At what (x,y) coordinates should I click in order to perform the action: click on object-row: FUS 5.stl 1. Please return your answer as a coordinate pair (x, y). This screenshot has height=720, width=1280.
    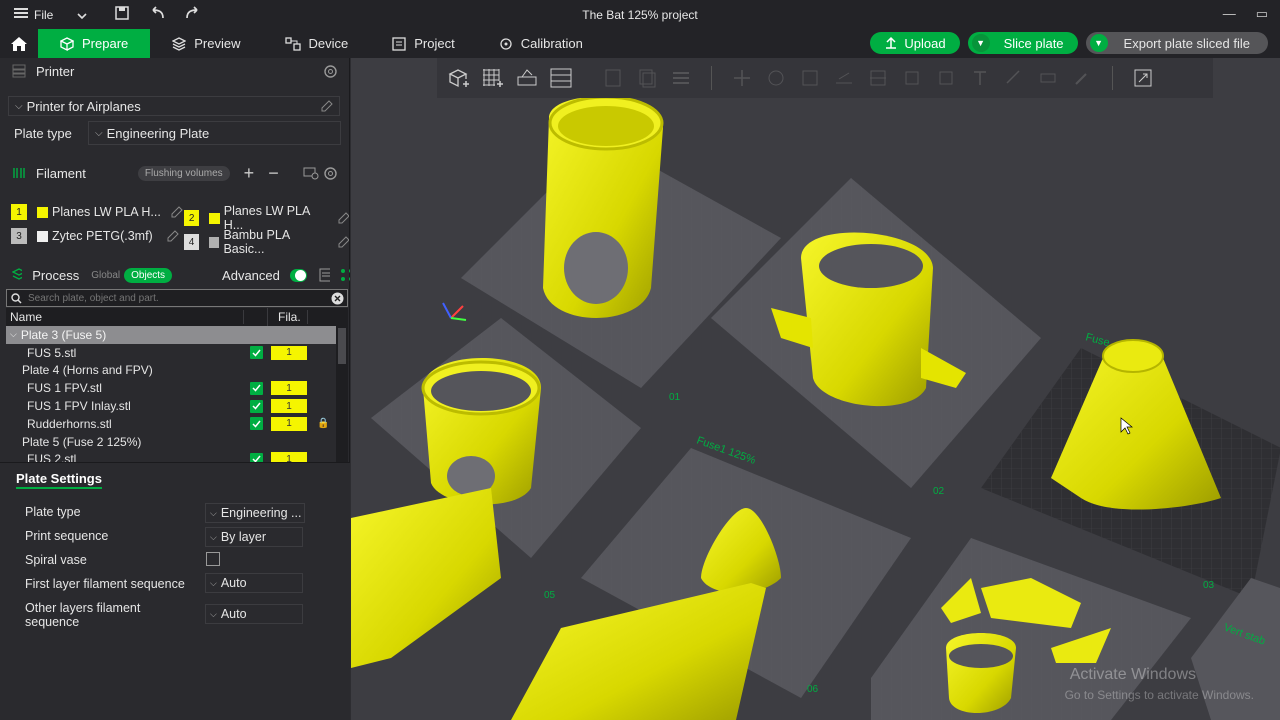
    Looking at the image, I should click on (177, 353).